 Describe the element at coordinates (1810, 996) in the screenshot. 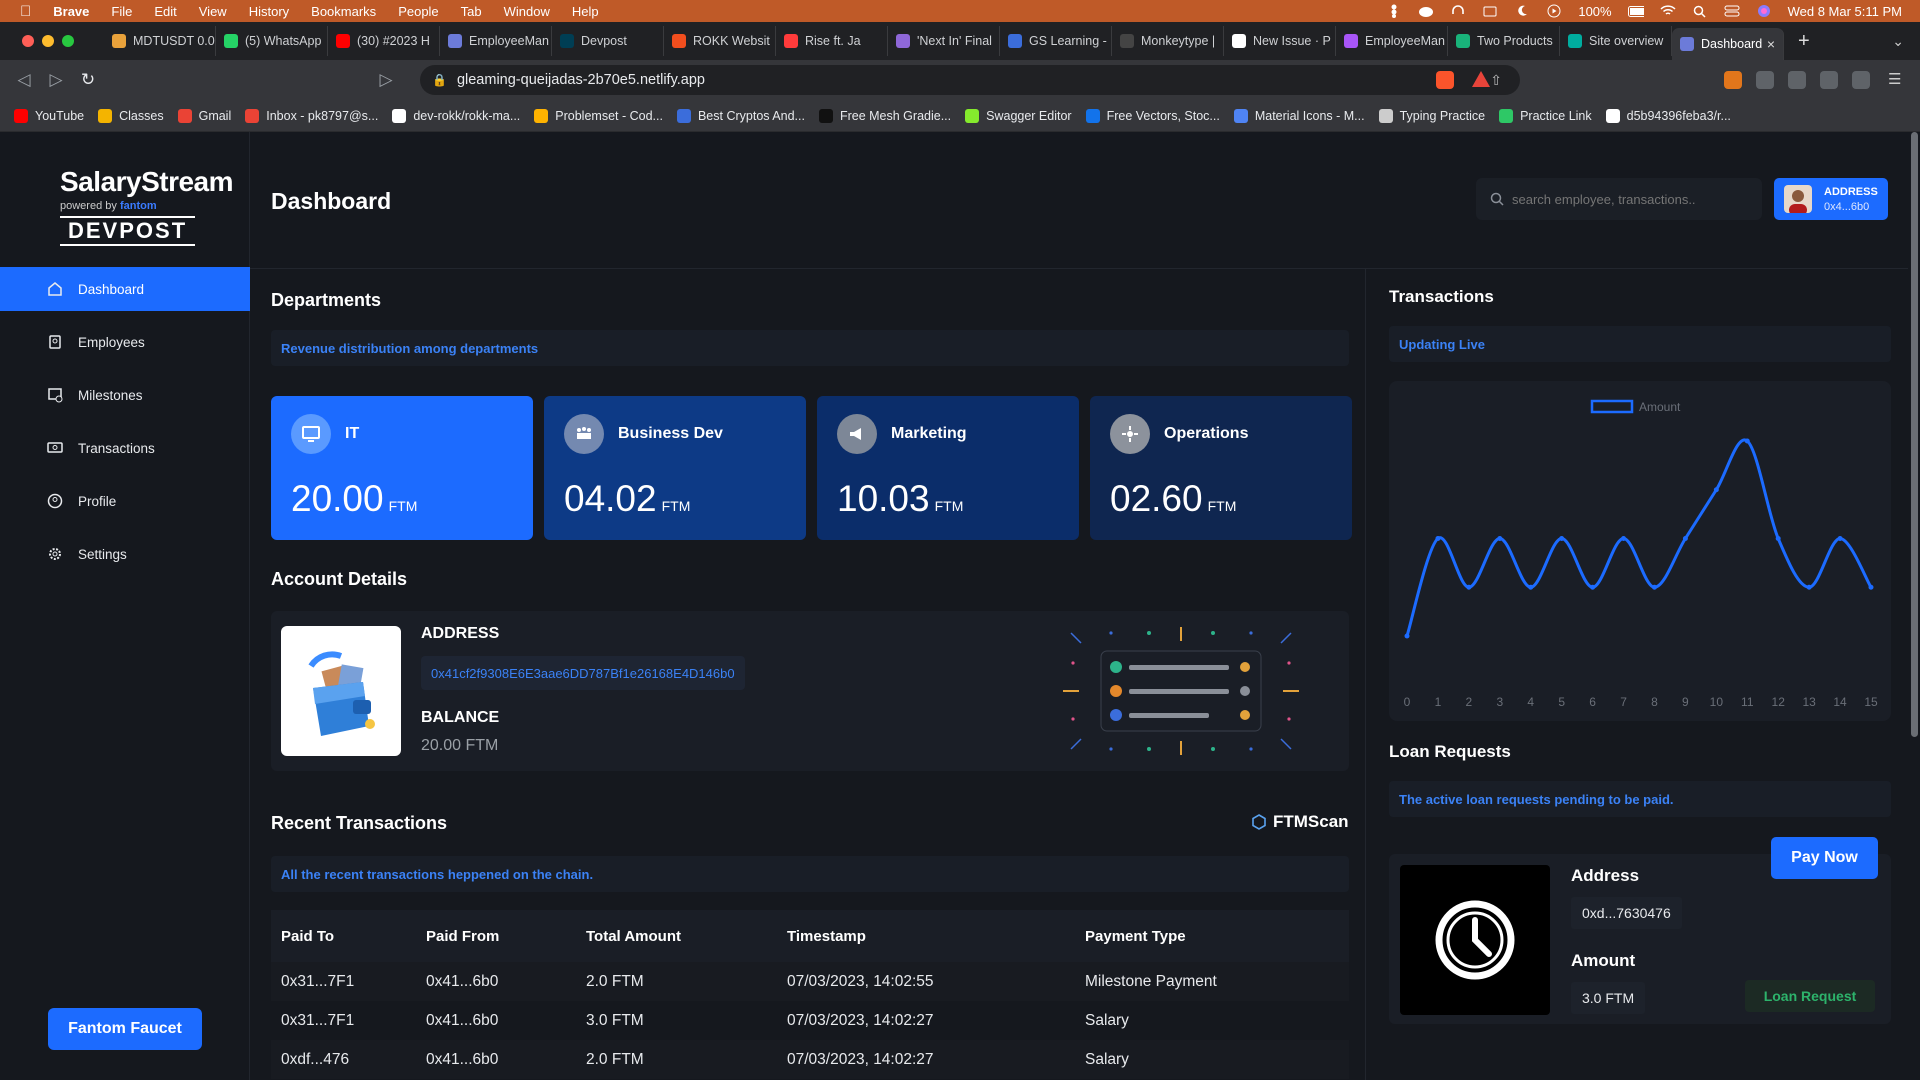

I see `loan-request-badge: Loan Request` at that location.